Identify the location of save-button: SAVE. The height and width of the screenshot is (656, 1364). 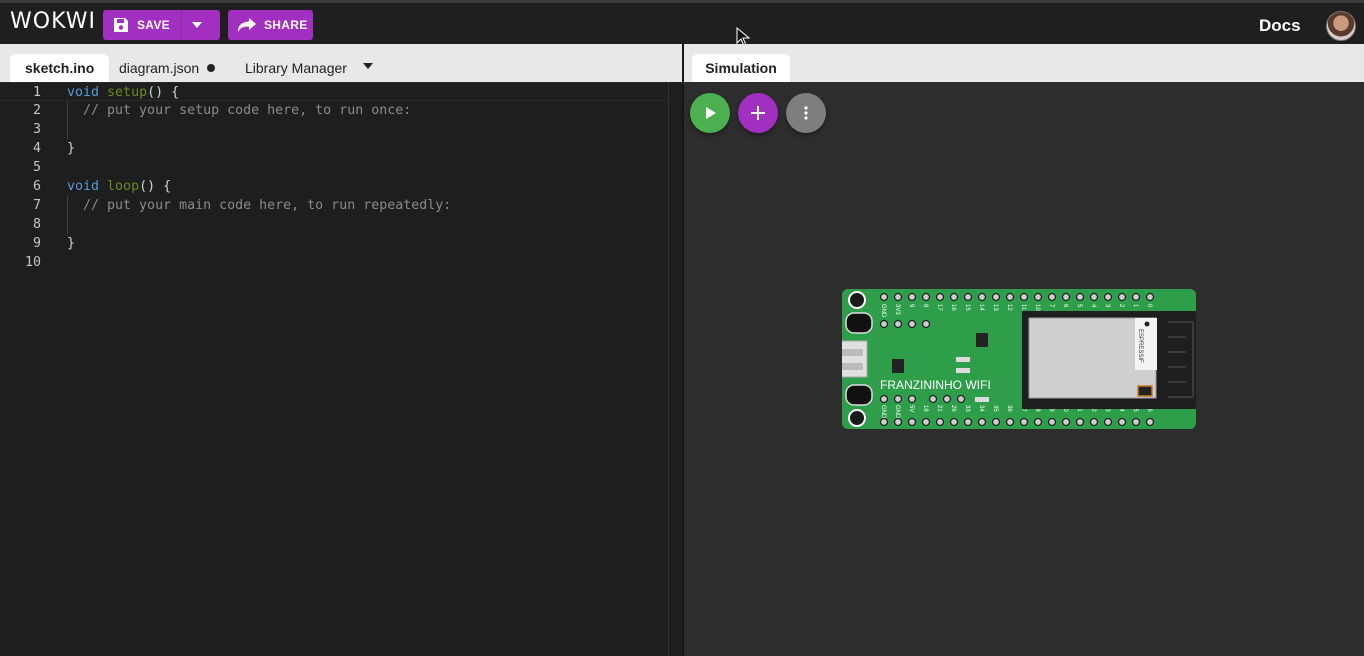
(142, 25).